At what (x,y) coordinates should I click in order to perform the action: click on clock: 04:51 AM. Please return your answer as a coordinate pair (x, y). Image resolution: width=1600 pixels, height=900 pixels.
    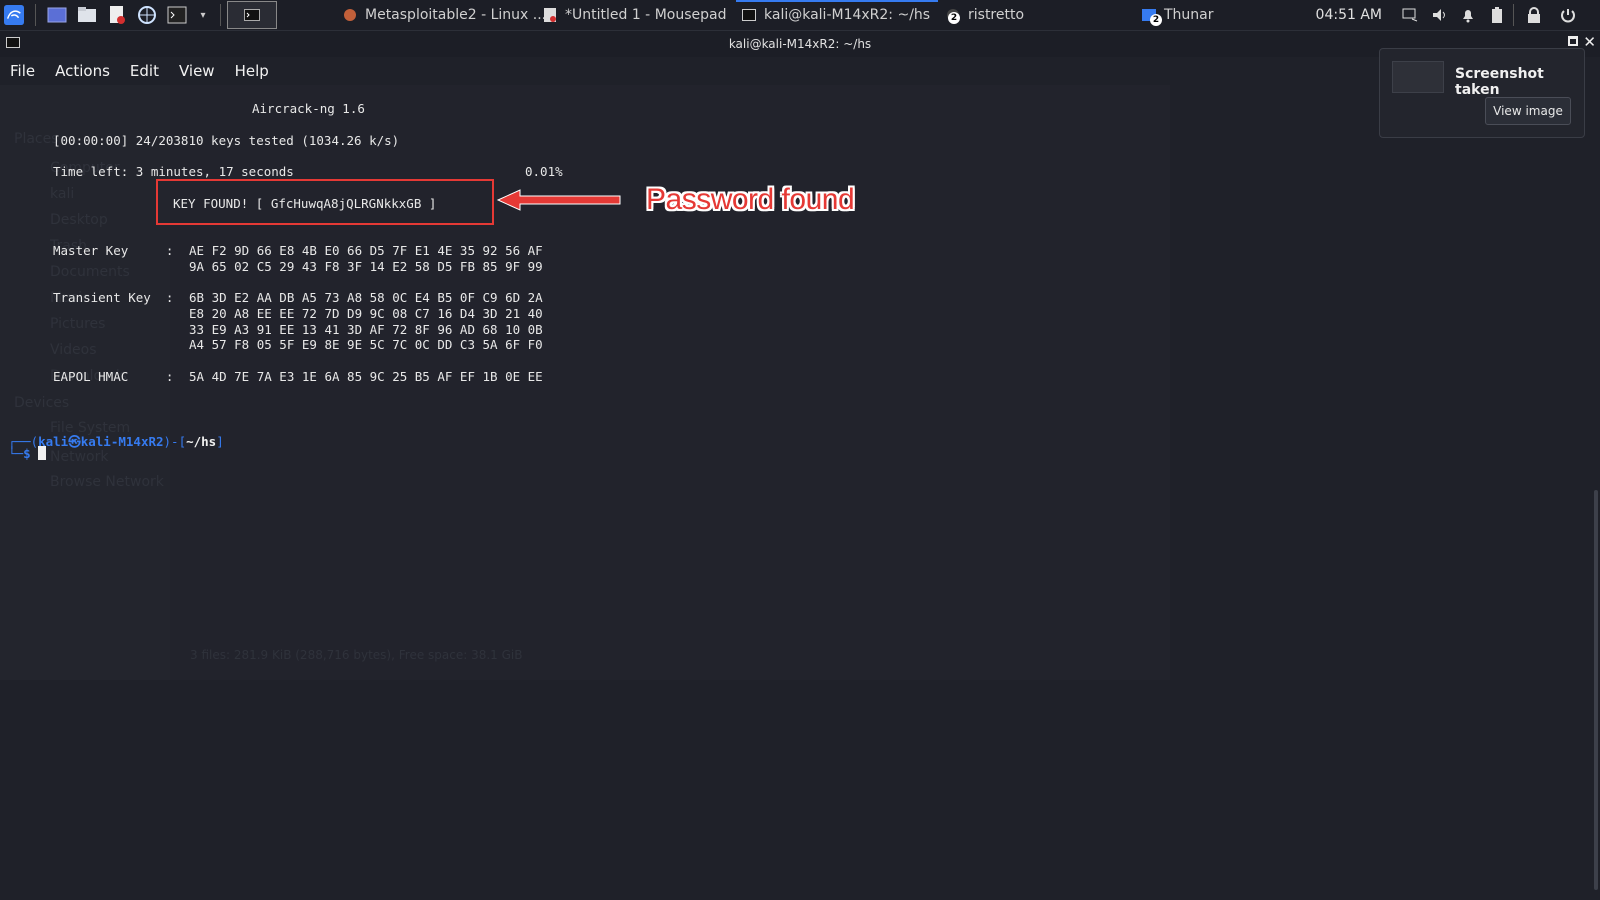
    Looking at the image, I should click on (1349, 15).